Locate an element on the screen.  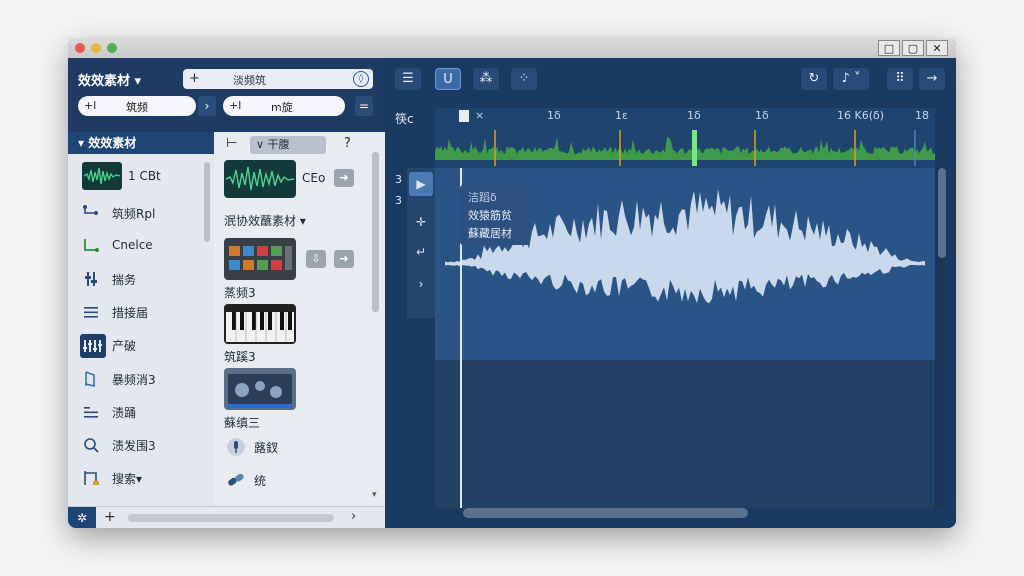
effects-icon: ⁂ is located at coordinates (486, 79).